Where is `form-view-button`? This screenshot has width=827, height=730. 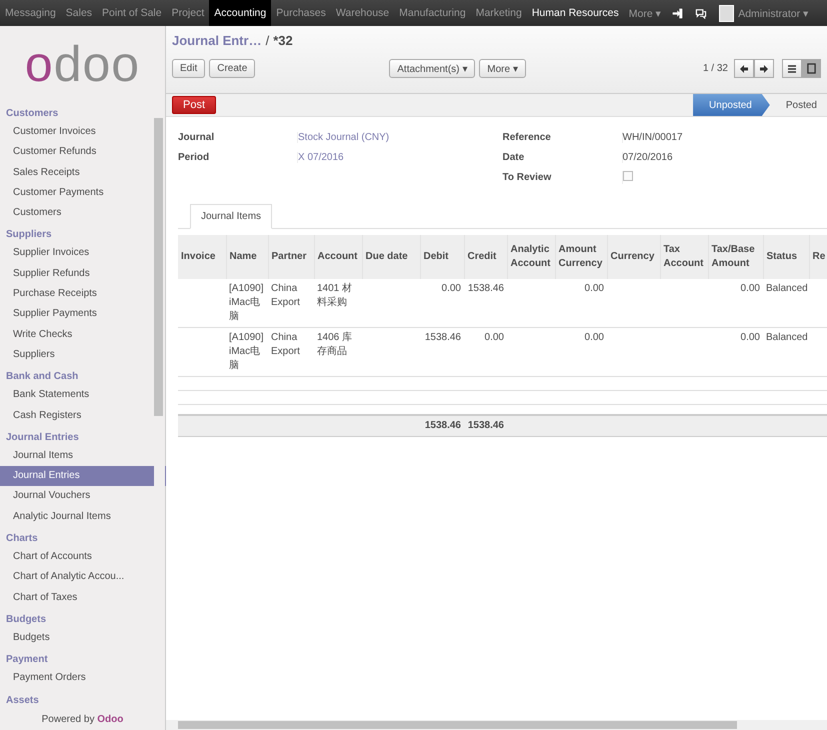 form-view-button is located at coordinates (811, 68).